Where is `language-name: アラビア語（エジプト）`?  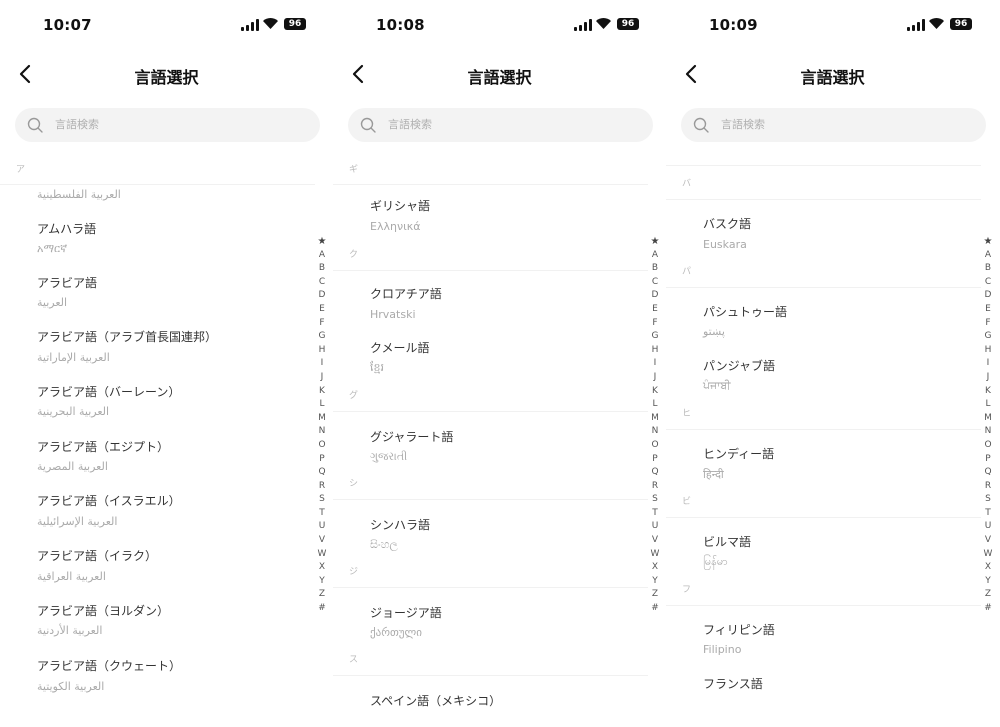
language-name: アラビア語（エジプト） is located at coordinates (103, 446).